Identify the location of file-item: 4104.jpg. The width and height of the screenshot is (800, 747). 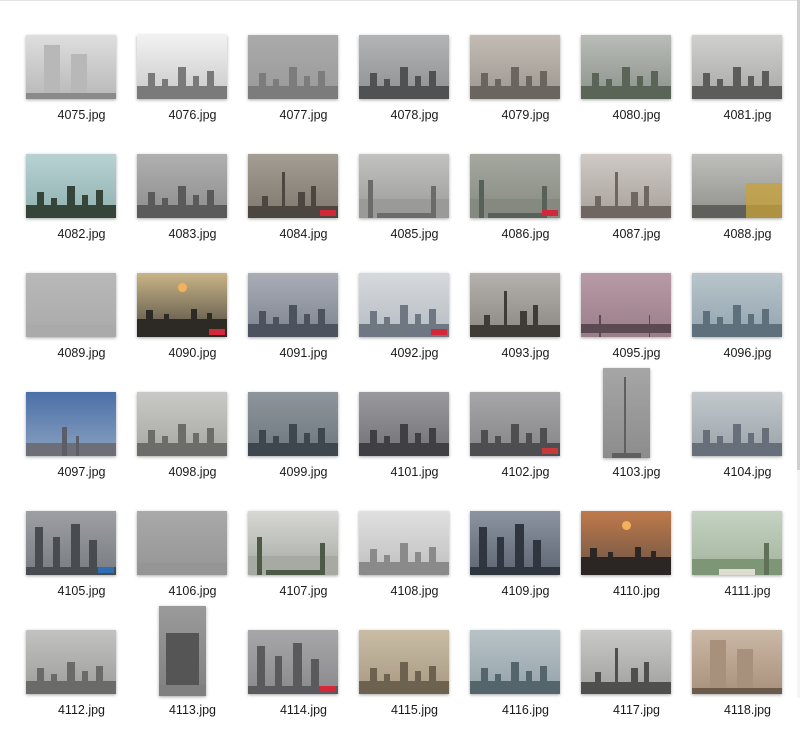
(746, 449).